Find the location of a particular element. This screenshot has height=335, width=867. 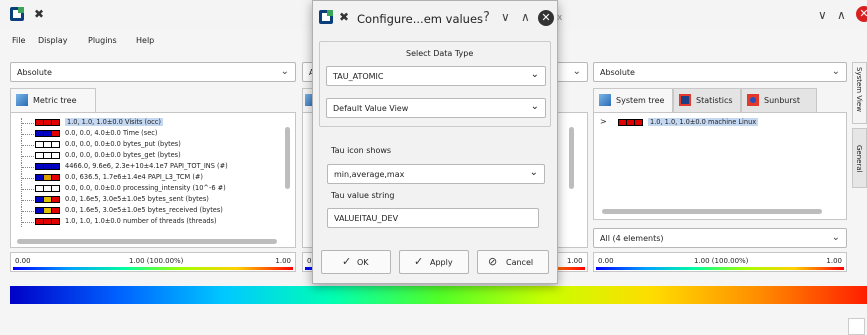

statistics-icon is located at coordinates (685, 100).